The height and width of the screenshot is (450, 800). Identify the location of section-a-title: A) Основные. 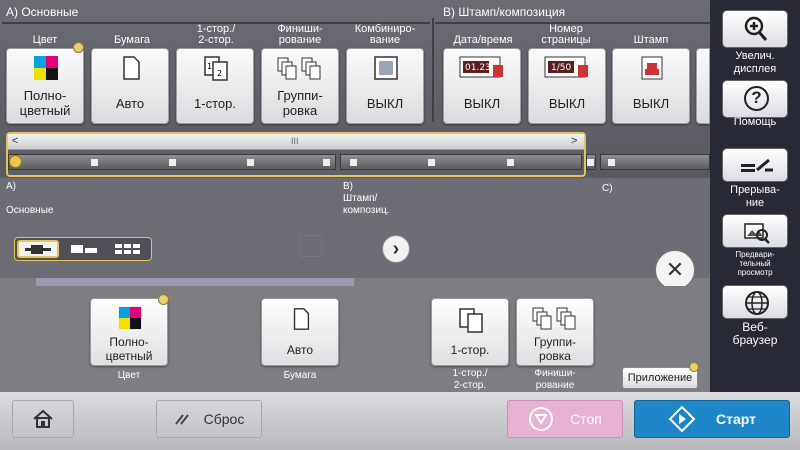
(42, 12).